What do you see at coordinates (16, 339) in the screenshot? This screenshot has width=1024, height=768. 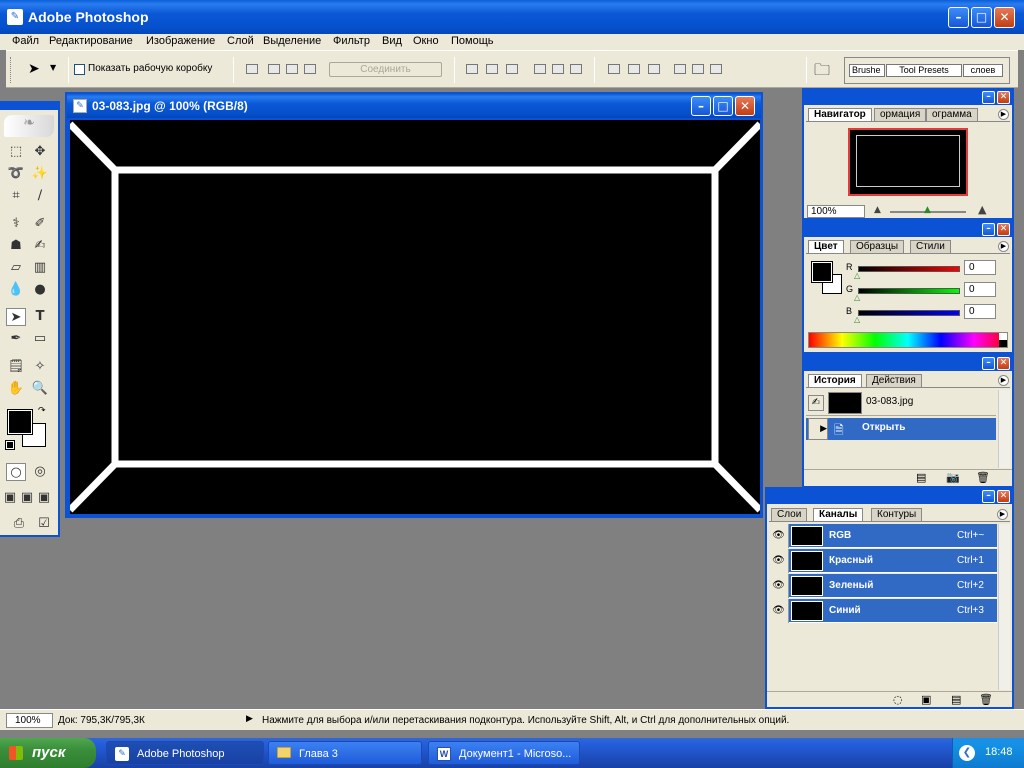 I see `pen-tool-icon: ✒` at bounding box center [16, 339].